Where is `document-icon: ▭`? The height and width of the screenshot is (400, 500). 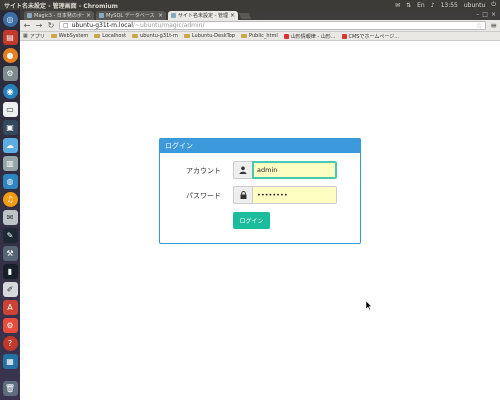
document-icon: ▭ is located at coordinates (10, 109).